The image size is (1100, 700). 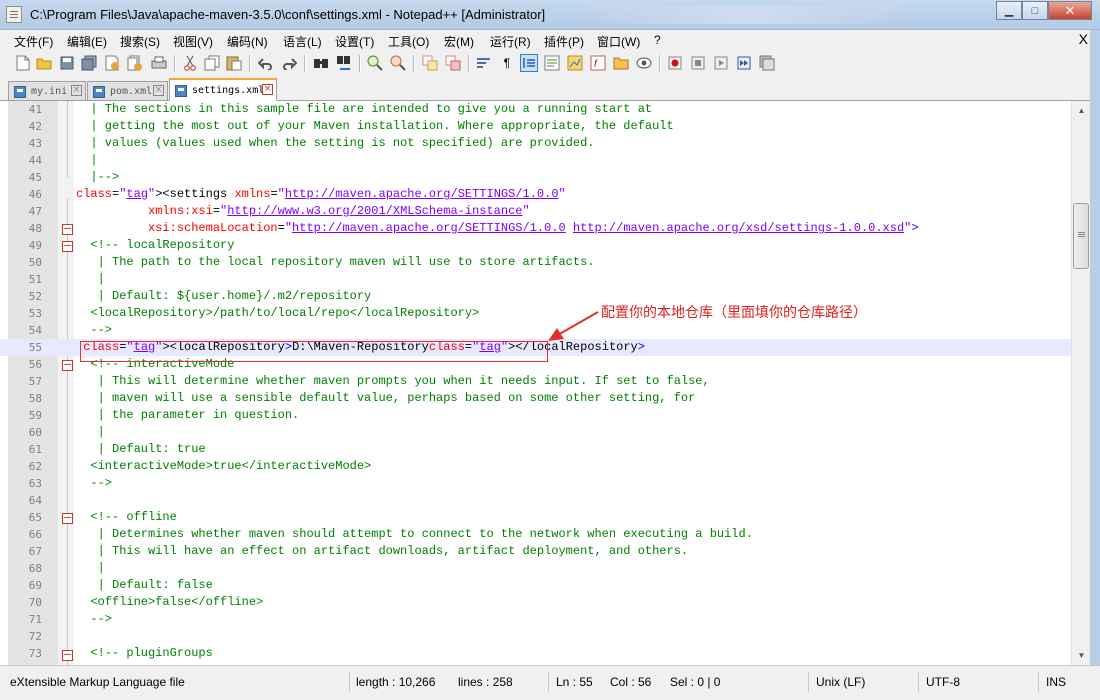 I want to click on menu-encoding: 编码(N), so click(x=247, y=41).